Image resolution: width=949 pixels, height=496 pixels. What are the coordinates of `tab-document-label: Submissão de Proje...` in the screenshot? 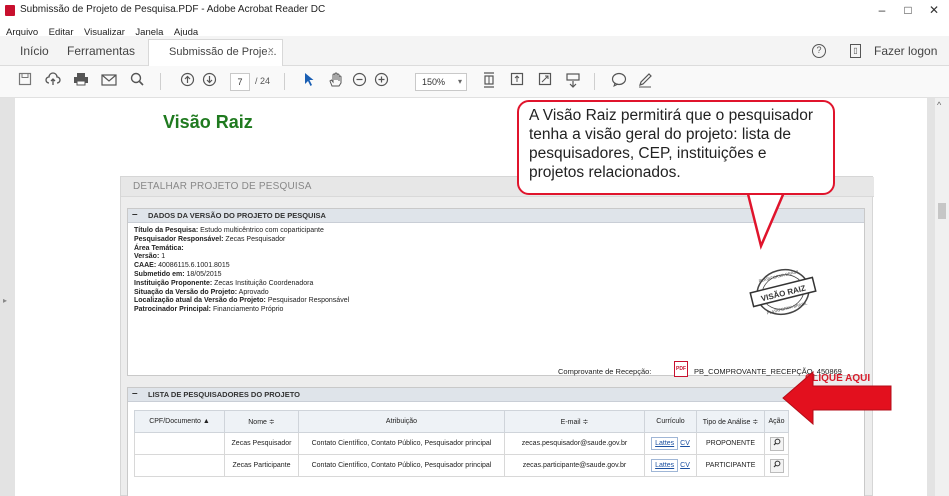 It's located at (223, 52).